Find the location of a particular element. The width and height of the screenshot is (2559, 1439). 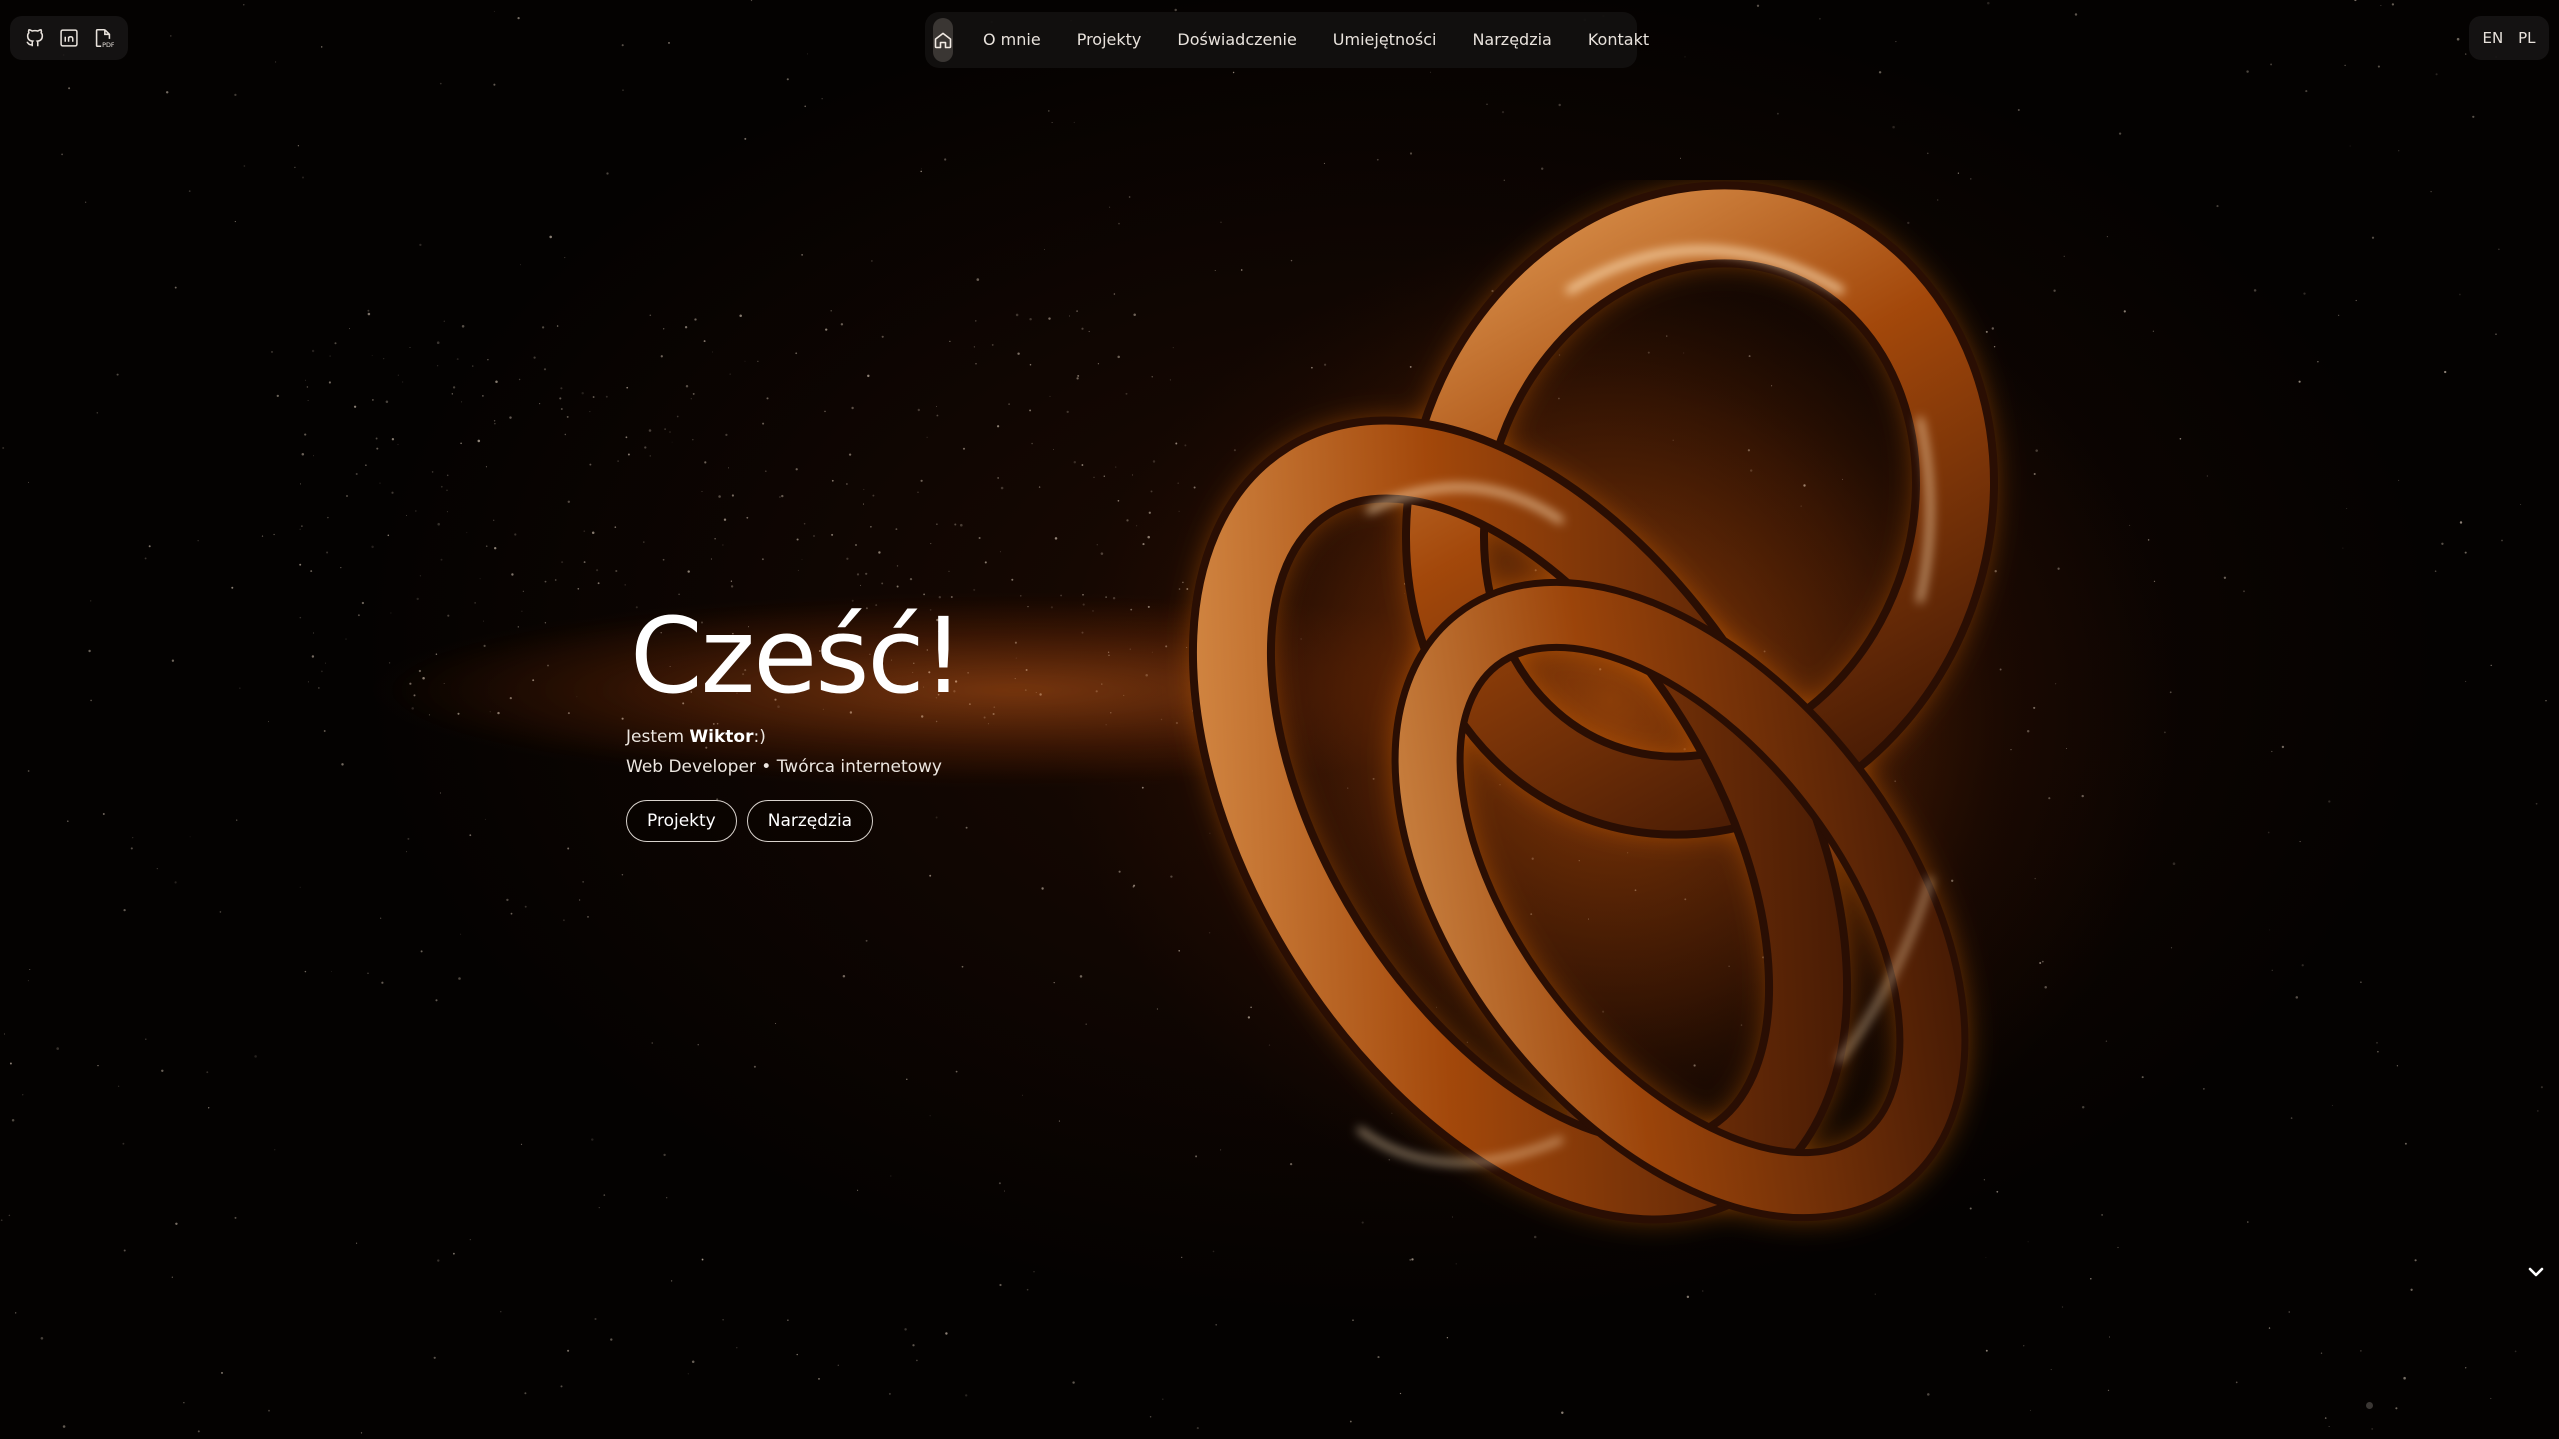

pdf-cv-icon: PDF is located at coordinates (103, 38).